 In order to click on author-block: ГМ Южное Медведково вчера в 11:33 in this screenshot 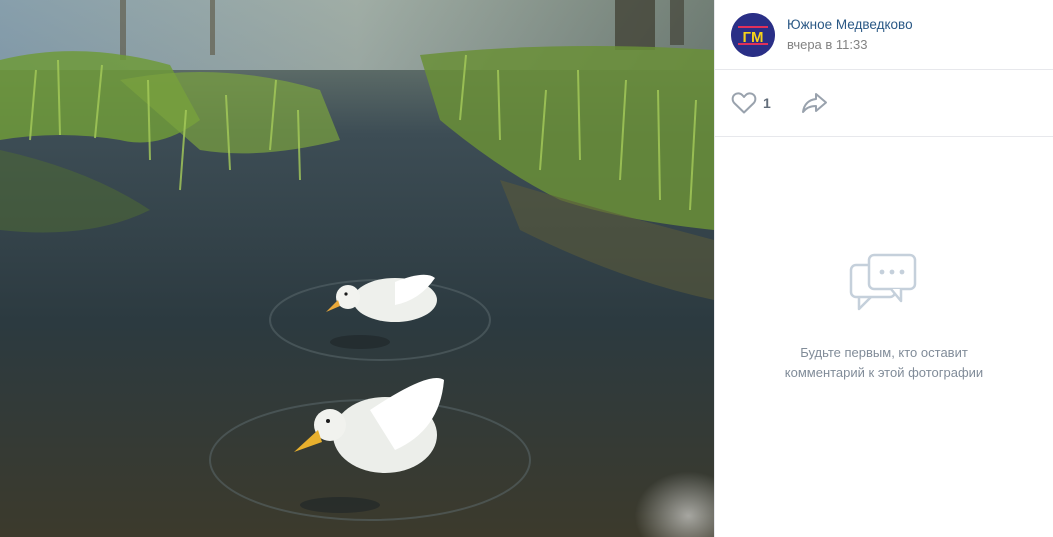, I will do `click(884, 35)`.